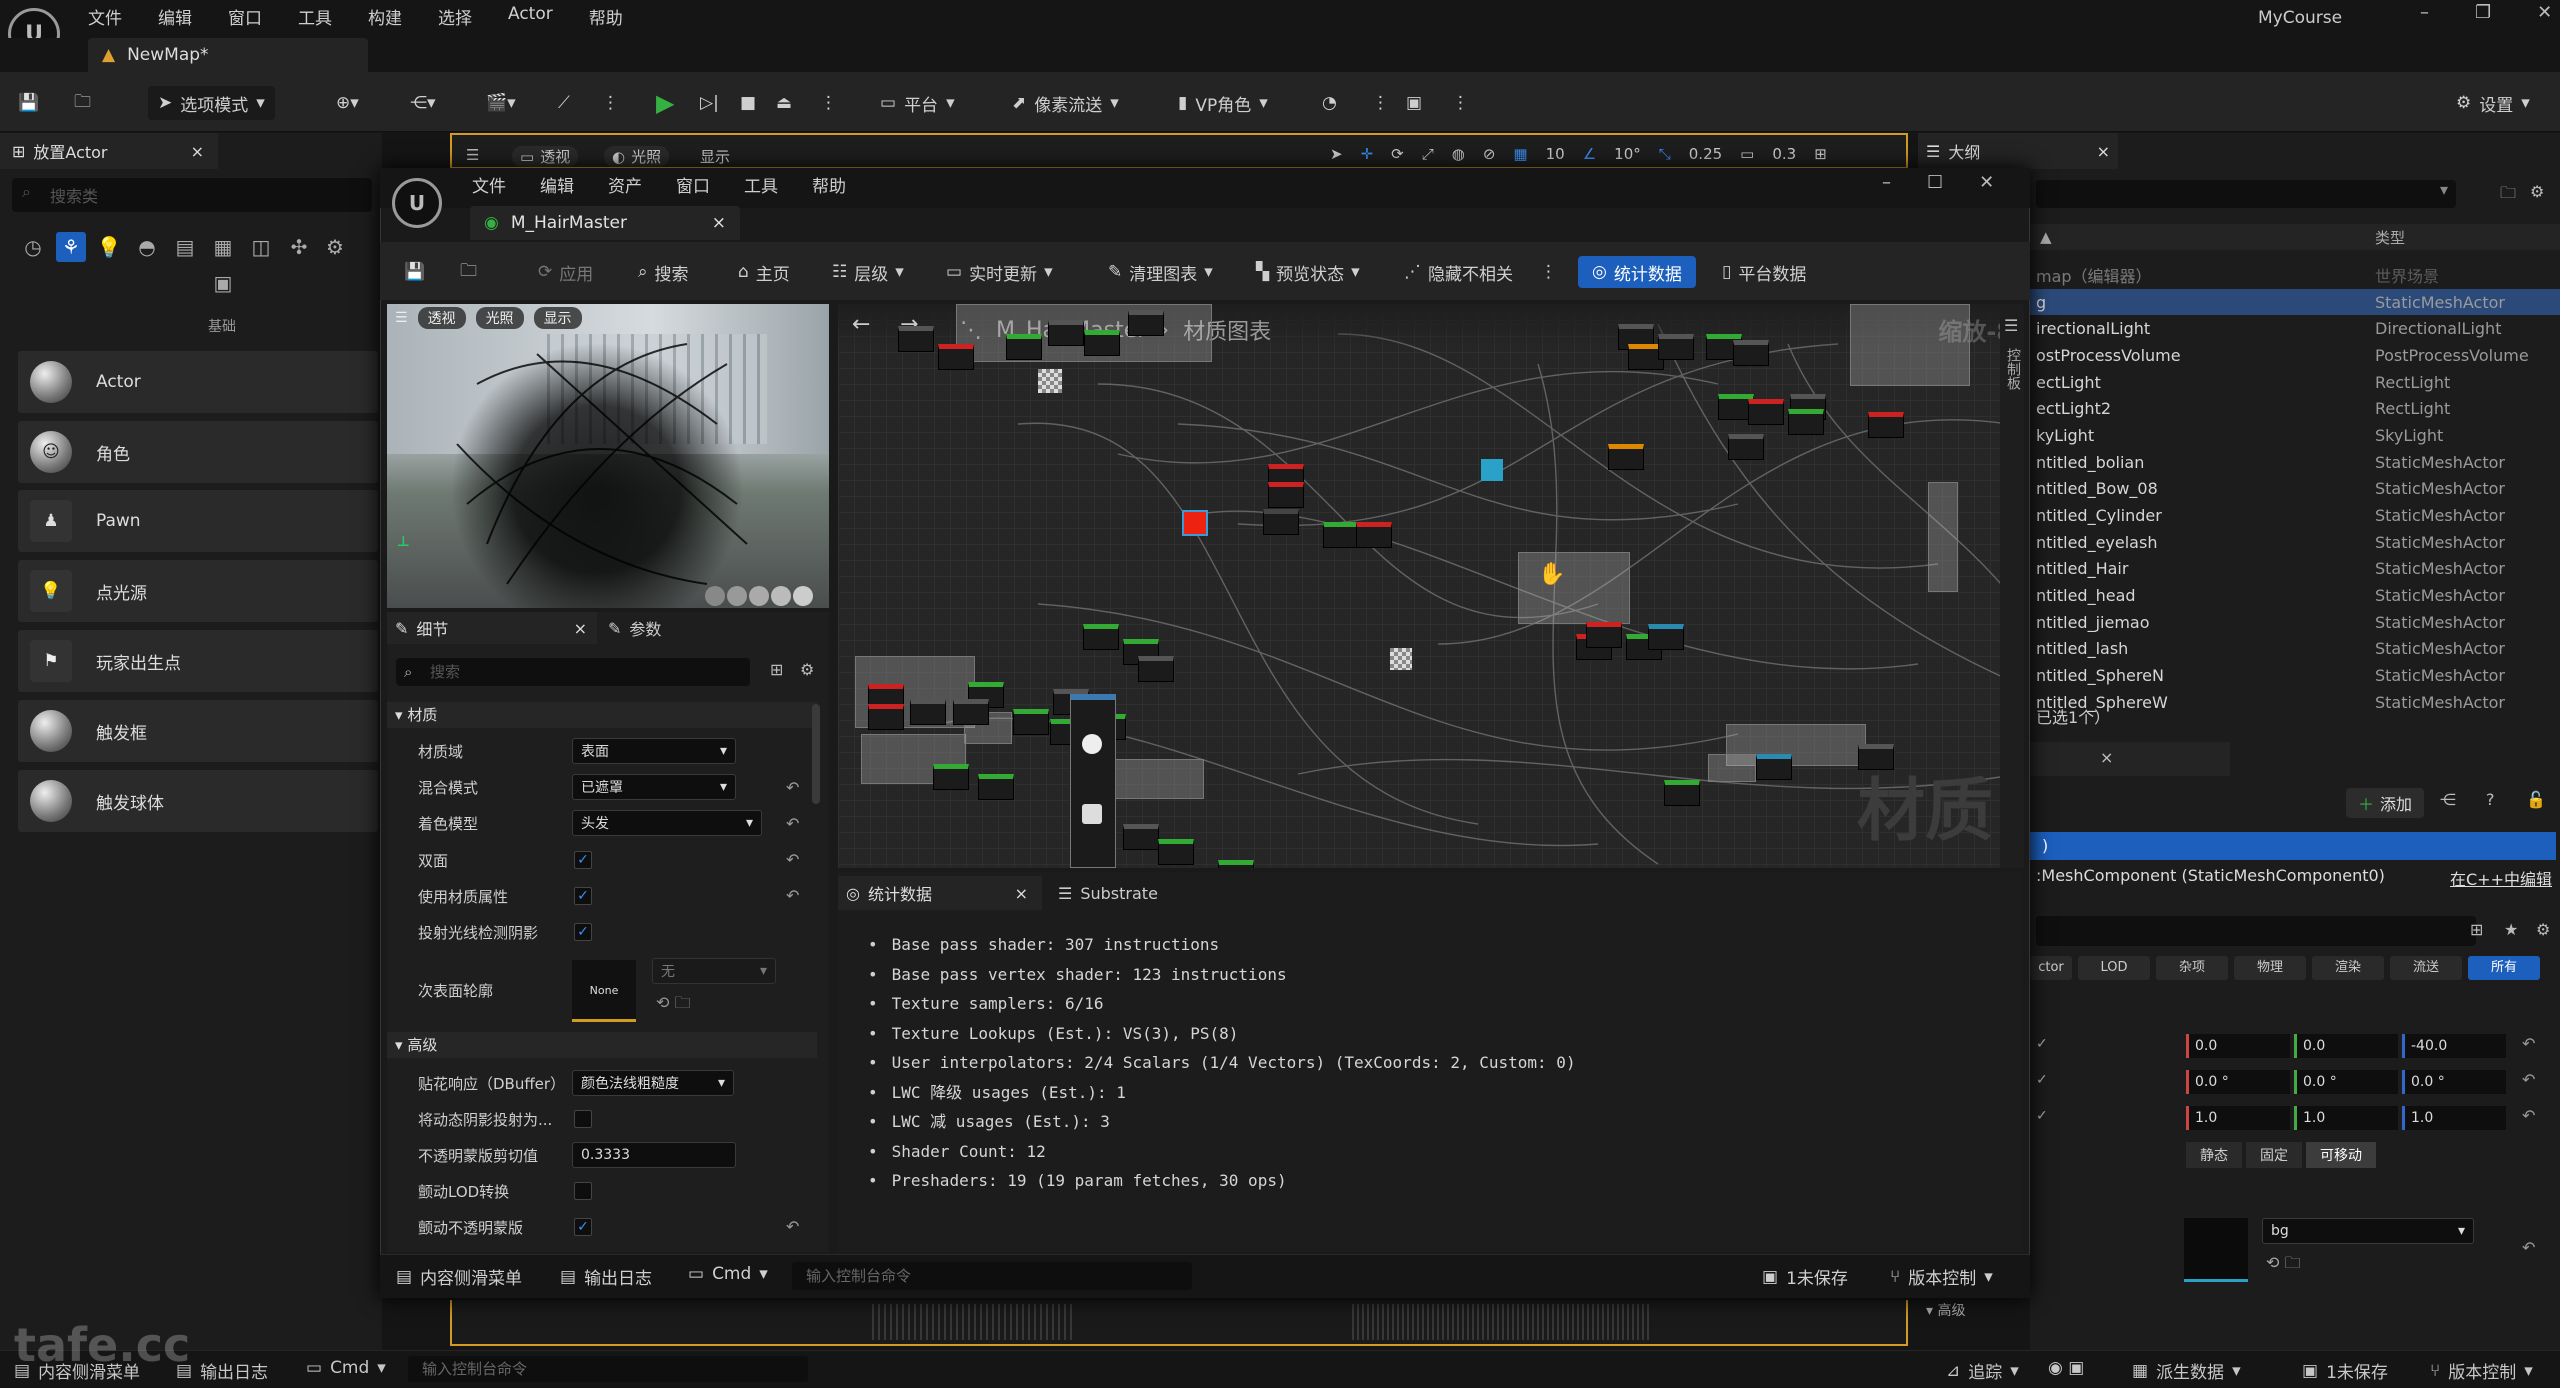 This screenshot has height=1388, width=2560. Describe the element at coordinates (198, 521) in the screenshot. I see `actor-item-pawn: ♟ Pawn` at that location.